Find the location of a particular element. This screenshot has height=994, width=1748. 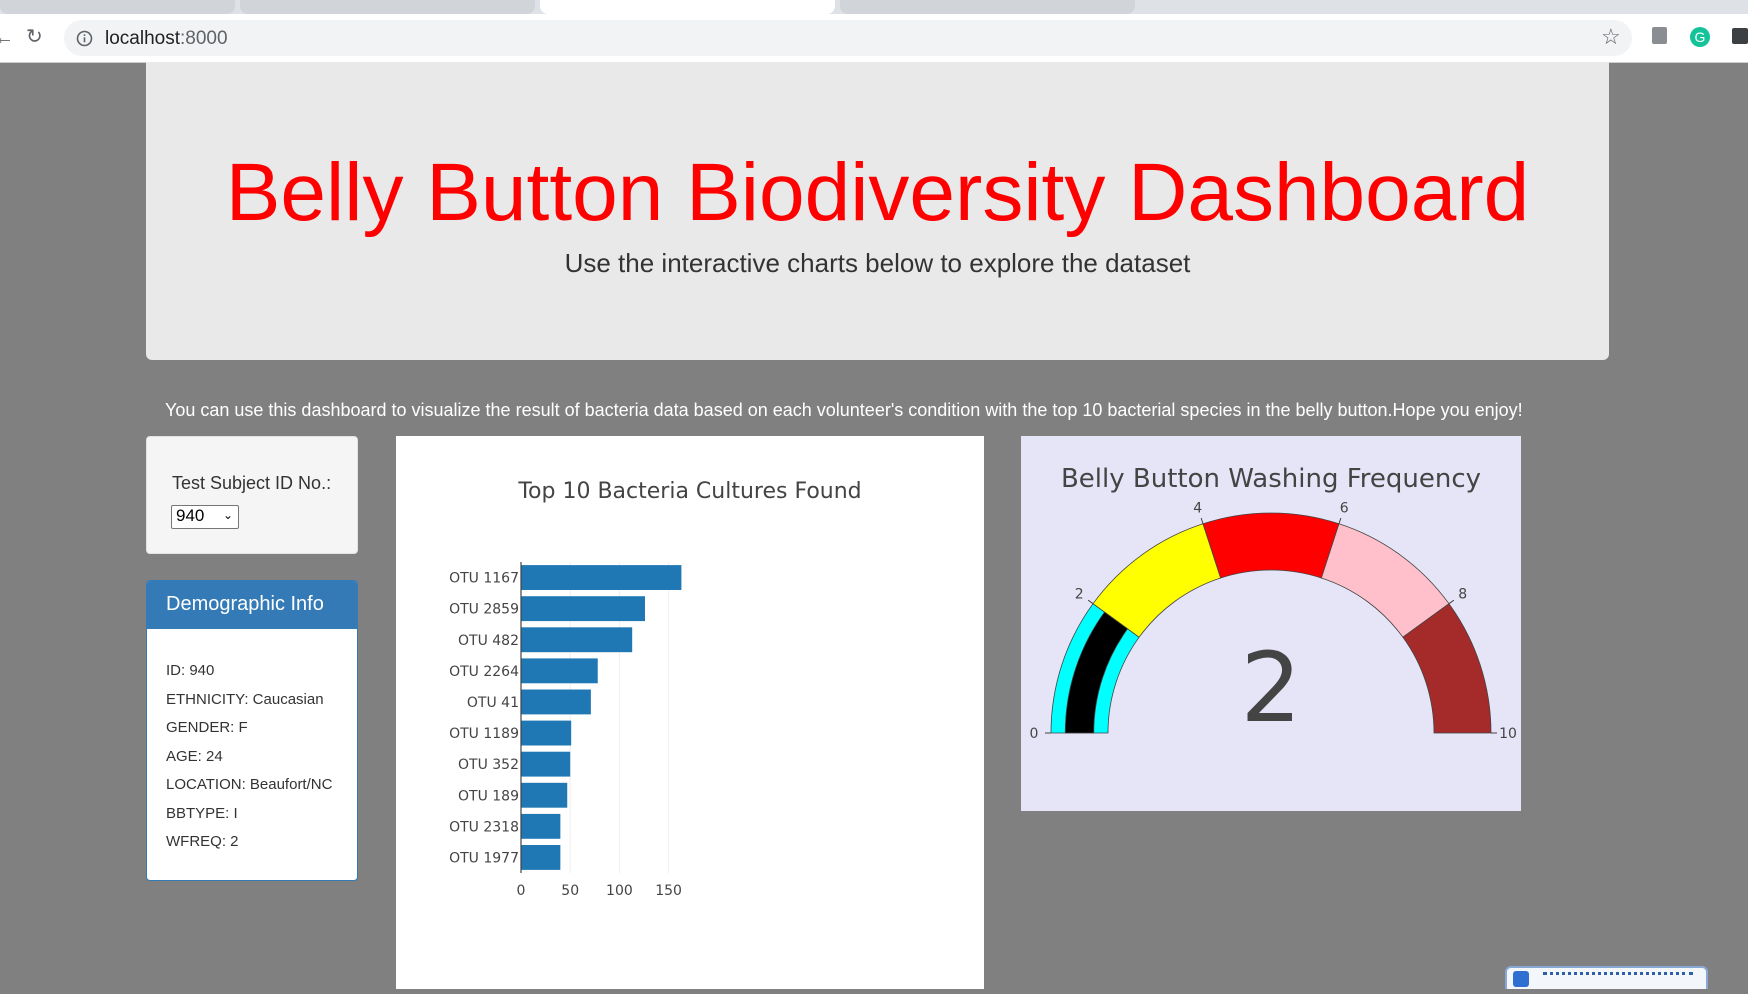

info-icon is located at coordinates (84, 38).